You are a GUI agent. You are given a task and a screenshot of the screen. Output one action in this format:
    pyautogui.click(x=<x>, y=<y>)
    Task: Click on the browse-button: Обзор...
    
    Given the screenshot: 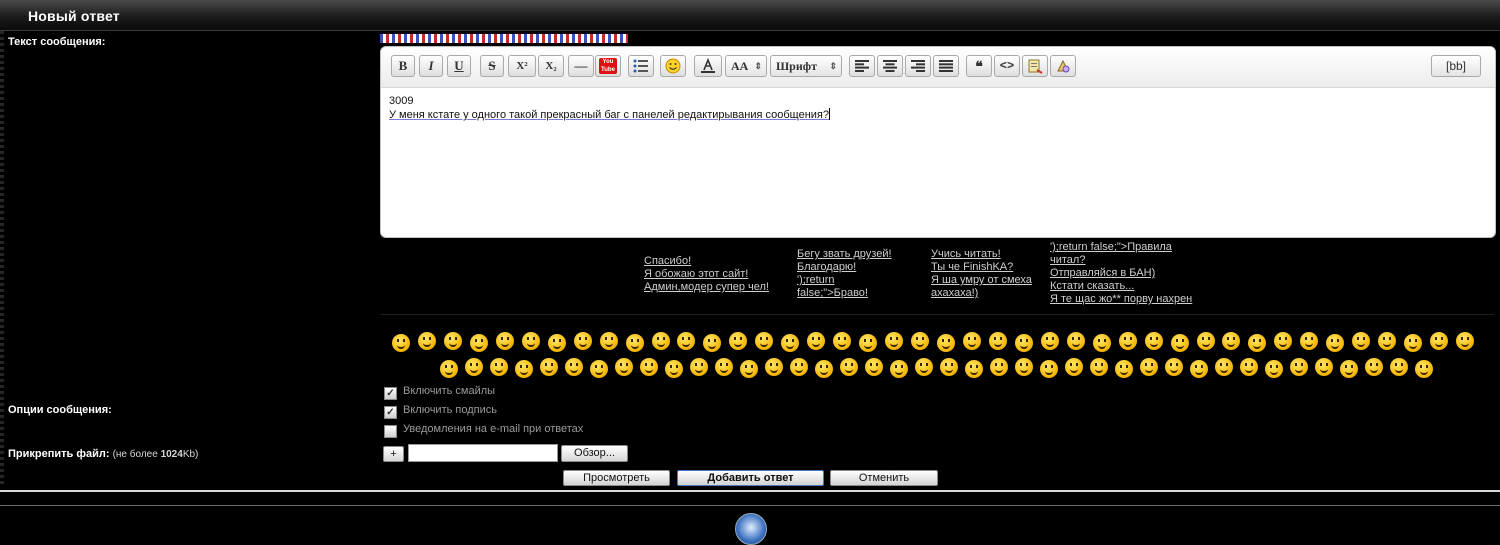 What is the action you would take?
    pyautogui.click(x=594, y=453)
    